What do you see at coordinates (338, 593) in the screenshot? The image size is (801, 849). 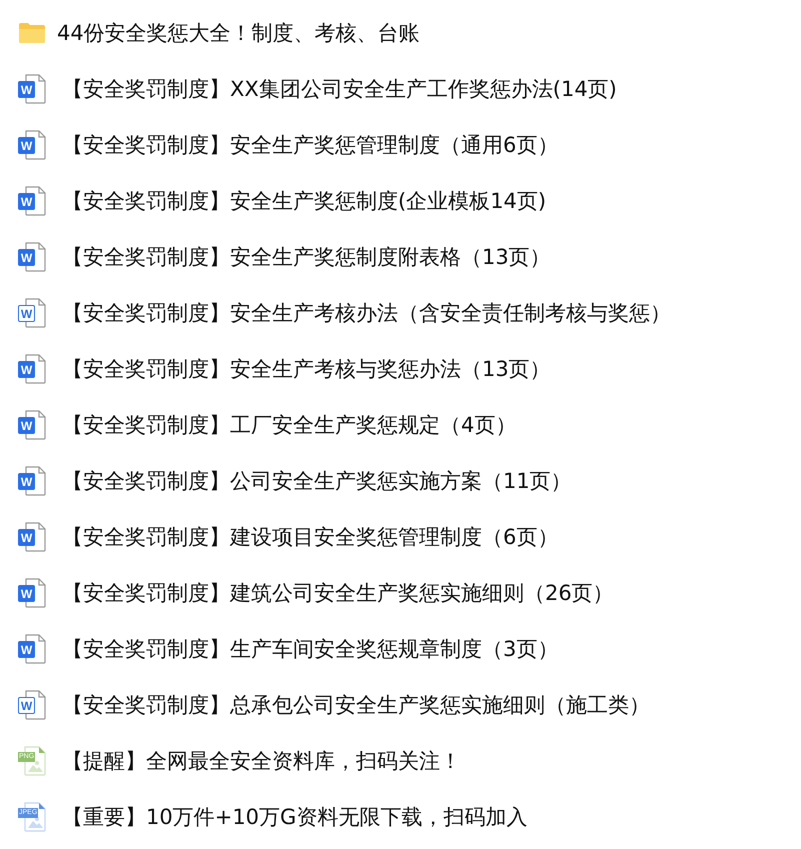 I see `file-name: 【安全奖罚制度】建筑公司安全生产奖惩实施细则（26页）` at bounding box center [338, 593].